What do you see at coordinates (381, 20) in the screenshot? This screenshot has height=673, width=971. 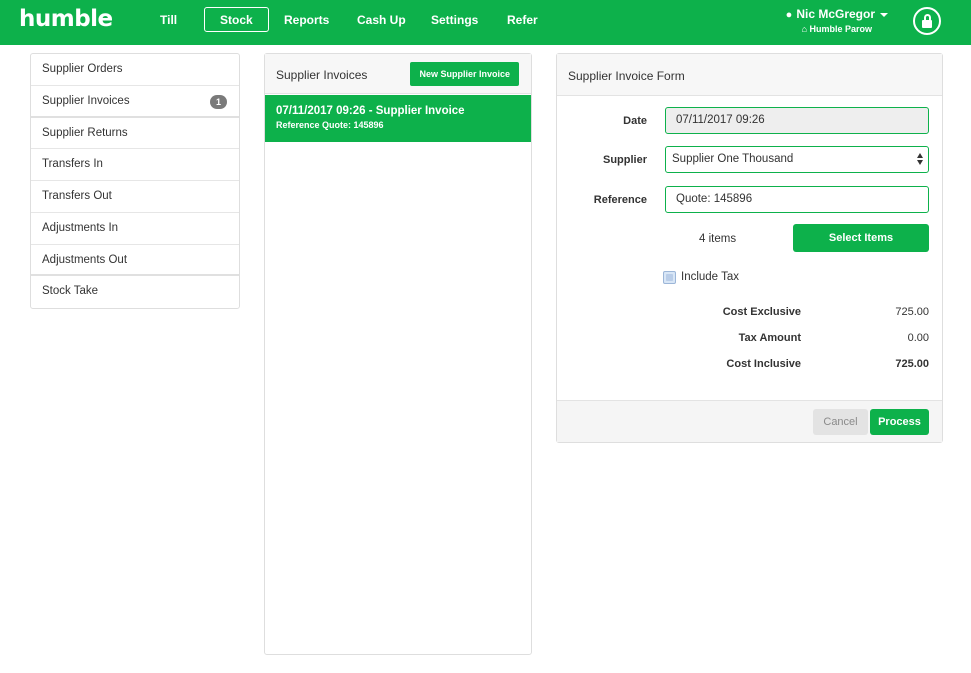 I see `nav-cash-up: Cash Up` at bounding box center [381, 20].